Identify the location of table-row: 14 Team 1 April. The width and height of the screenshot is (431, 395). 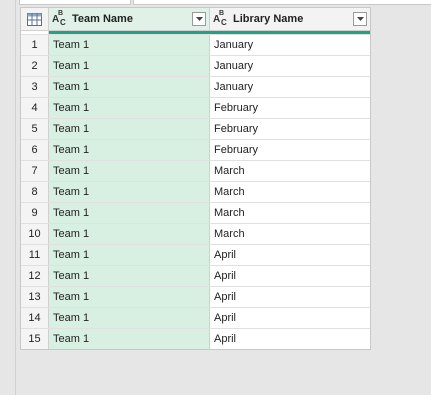
(195, 317).